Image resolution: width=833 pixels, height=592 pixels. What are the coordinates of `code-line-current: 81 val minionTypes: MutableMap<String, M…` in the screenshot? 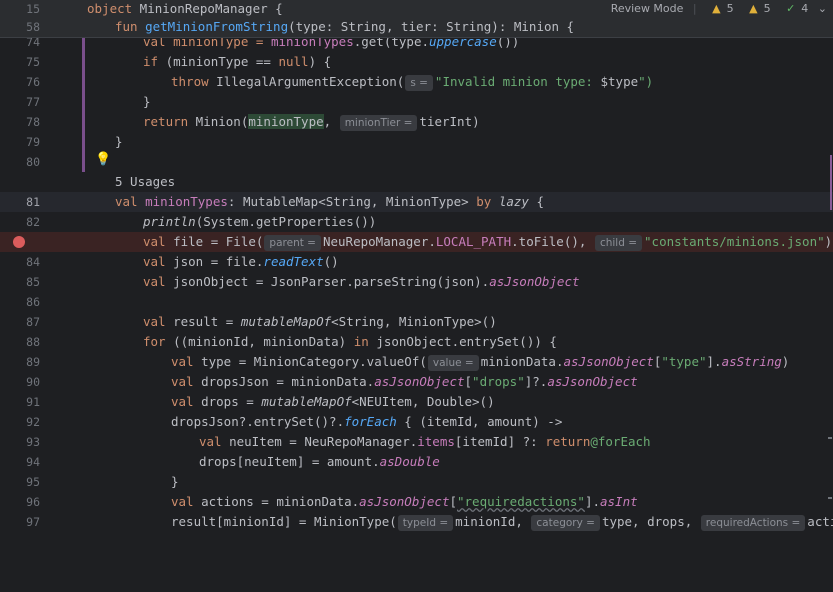 It's located at (416, 202).